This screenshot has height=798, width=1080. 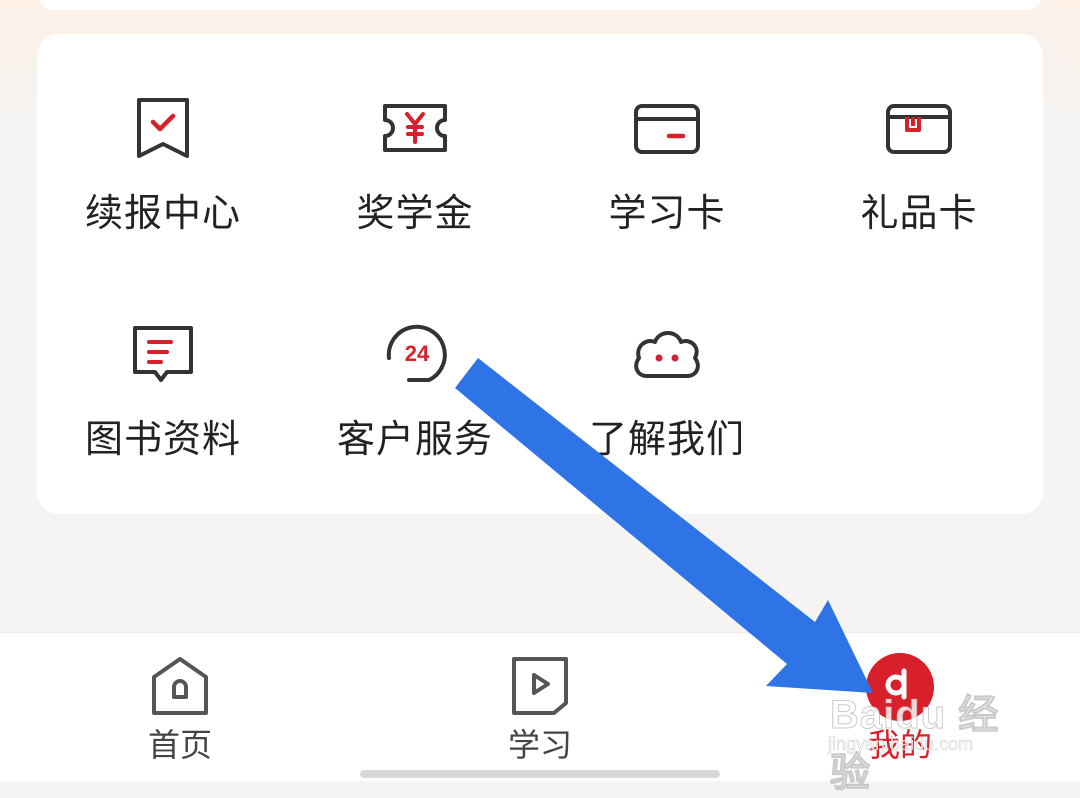 What do you see at coordinates (919, 213) in the screenshot?
I see `service-label: 礼品卡` at bounding box center [919, 213].